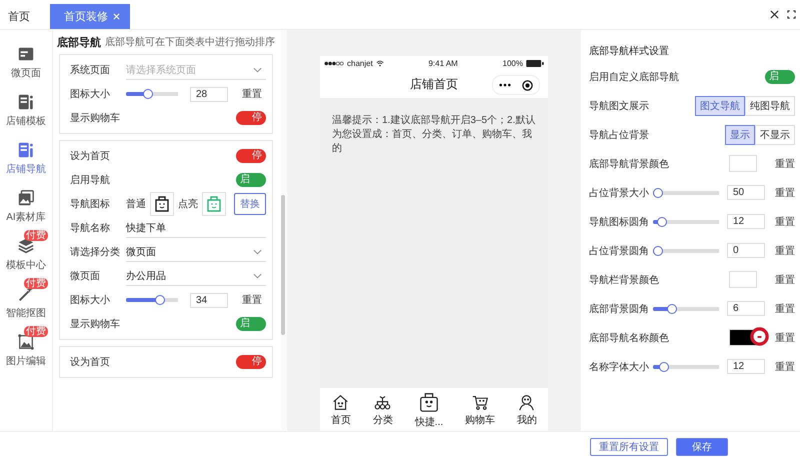 Image resolution: width=800 pixels, height=461 pixels. What do you see at coordinates (26, 347) in the screenshot?
I see `sidebar-item: 付费 图片编辑` at bounding box center [26, 347].